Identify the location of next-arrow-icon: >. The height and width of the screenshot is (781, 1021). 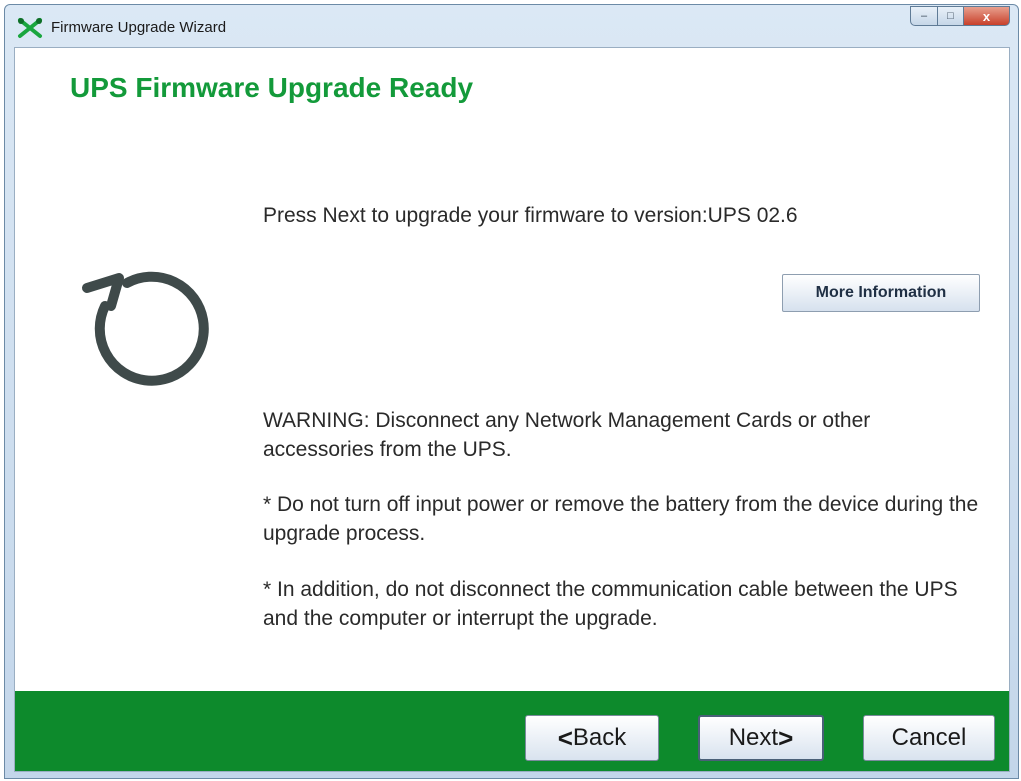
(786, 737).